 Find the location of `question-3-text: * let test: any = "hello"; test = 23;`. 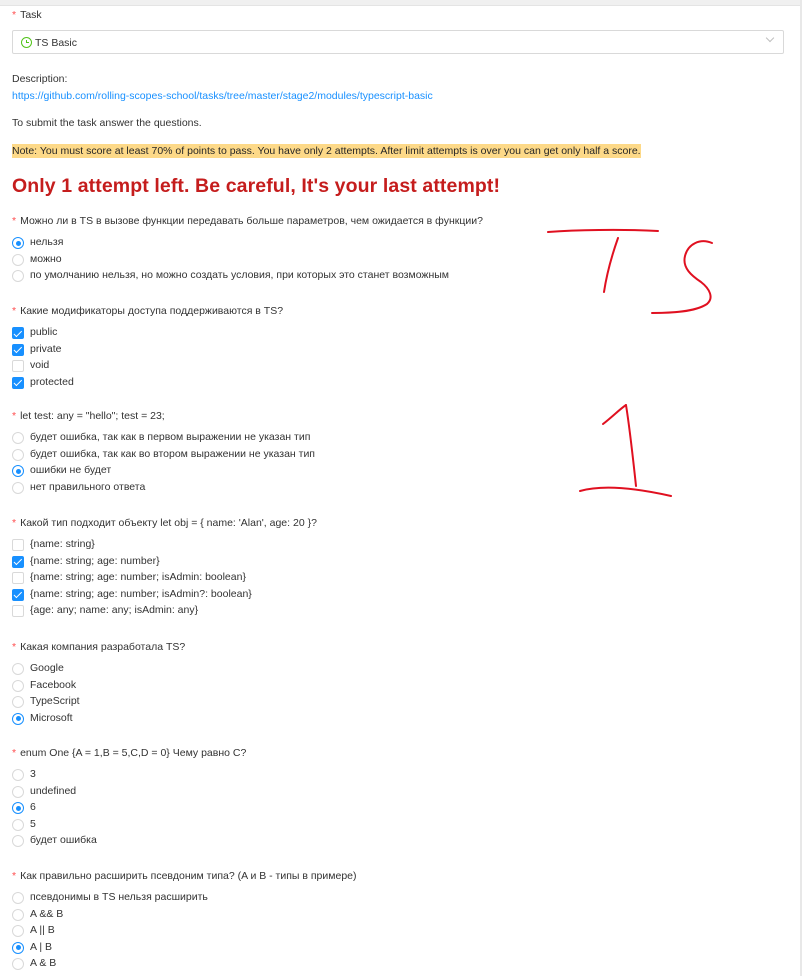

question-3-text: * let test: any = "hello"; test = 23; is located at coordinates (88, 416).